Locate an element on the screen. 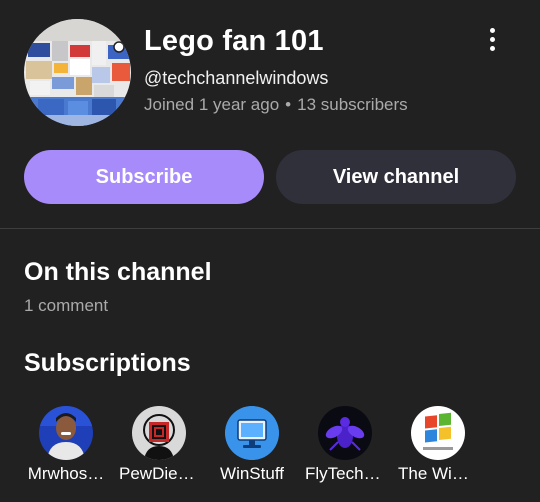 This screenshot has width=540, height=502. channel-title: Lego fan 101 is located at coordinates (234, 41).